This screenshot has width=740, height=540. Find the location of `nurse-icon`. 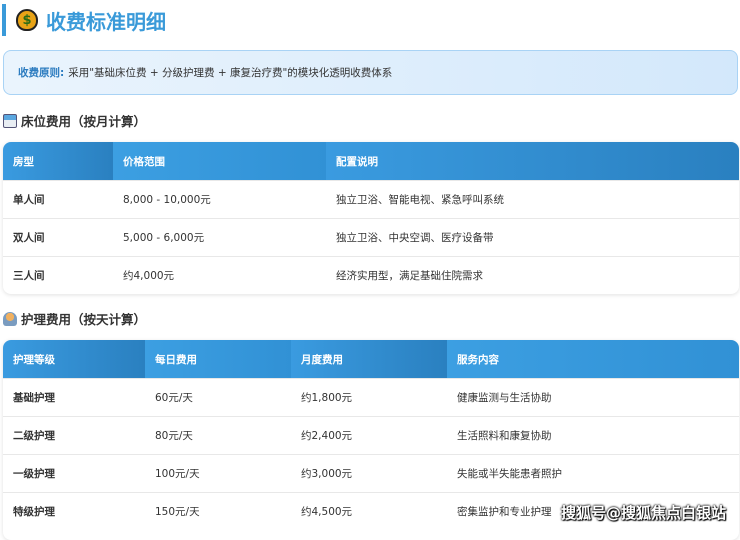

nurse-icon is located at coordinates (10, 318).